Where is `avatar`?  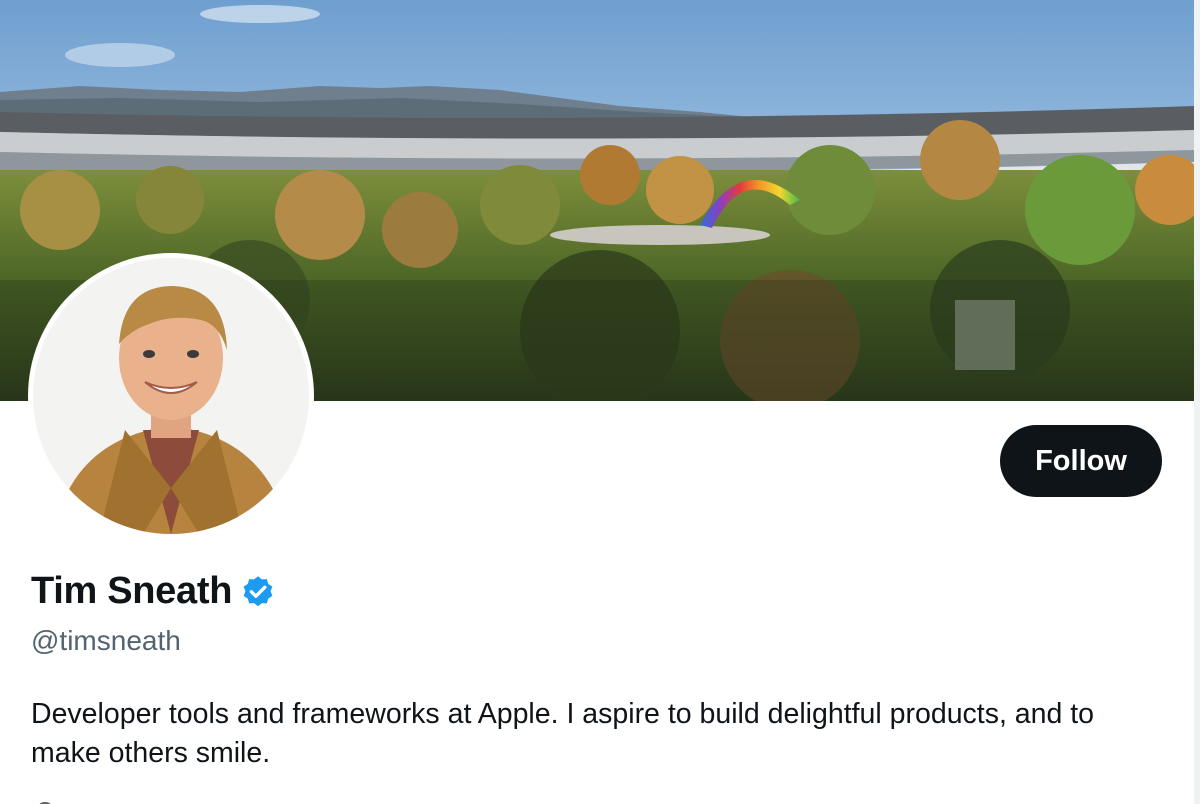 avatar is located at coordinates (171, 396).